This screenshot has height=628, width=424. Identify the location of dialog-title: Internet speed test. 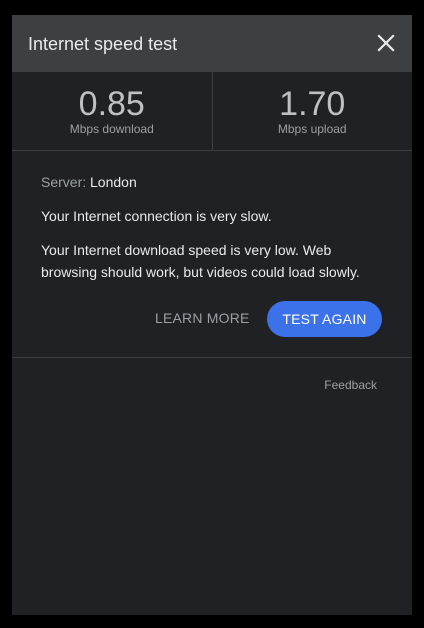
(103, 44).